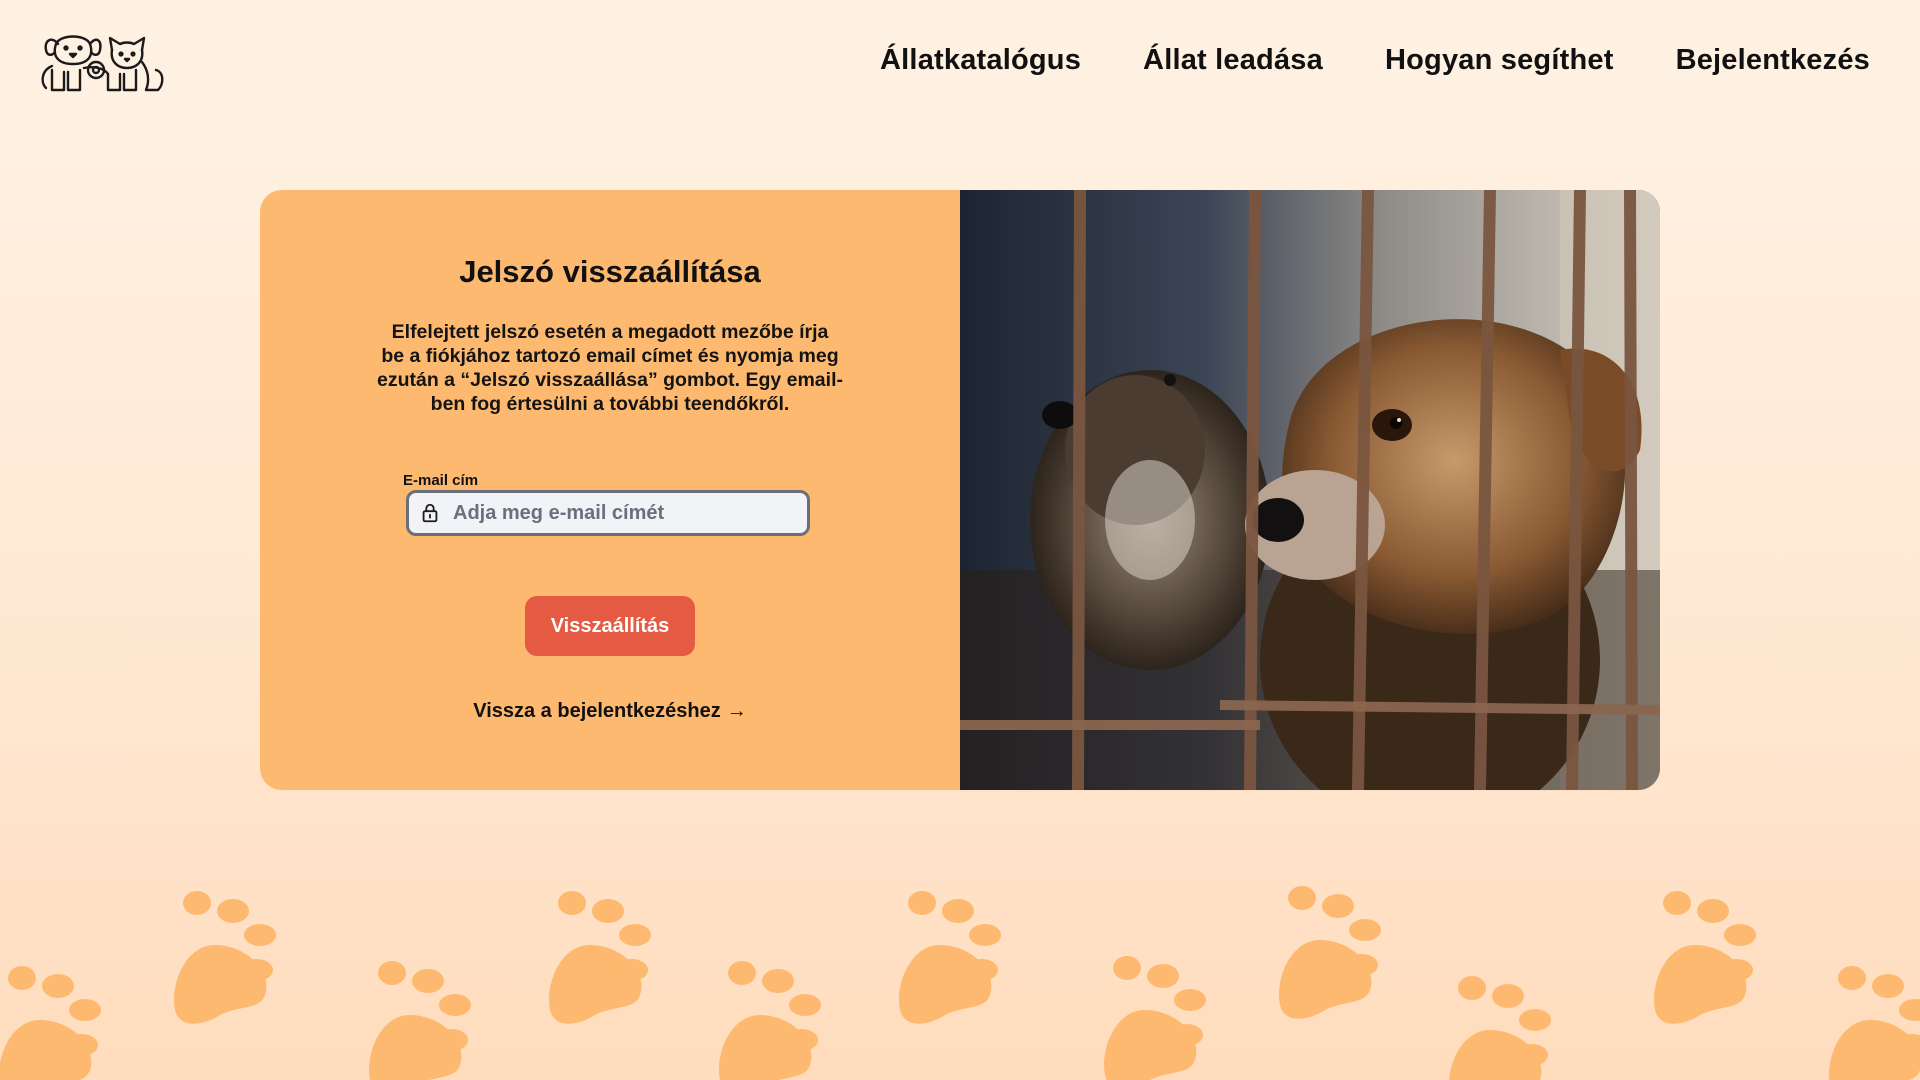  What do you see at coordinates (1499, 60) in the screenshot?
I see `nav-how-to-help: Hogyan segíthet` at bounding box center [1499, 60].